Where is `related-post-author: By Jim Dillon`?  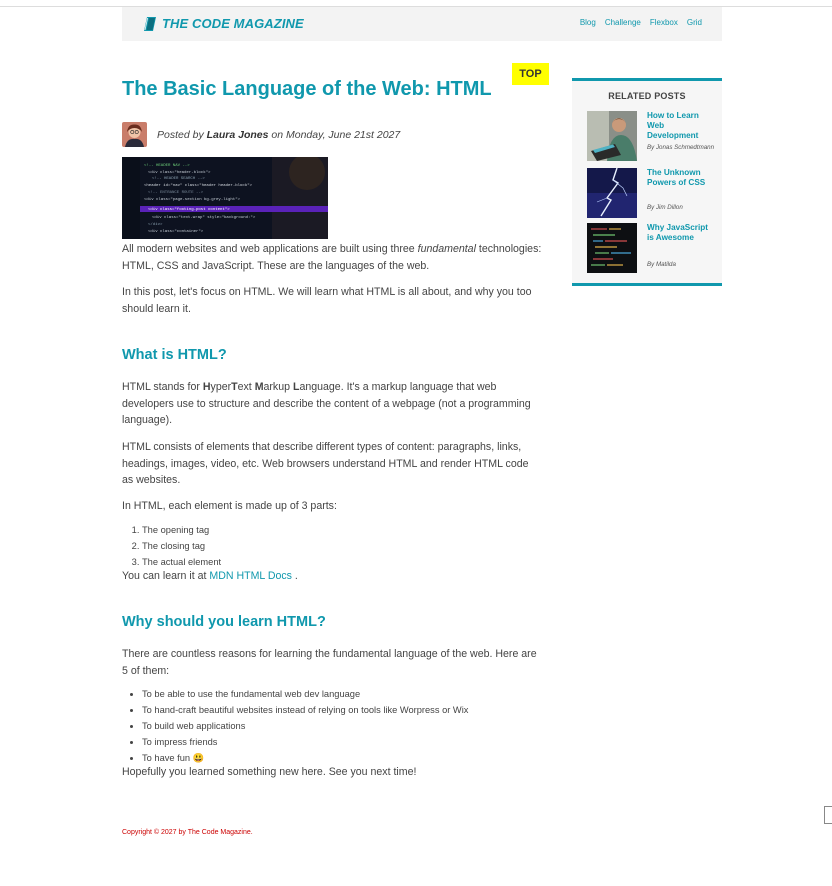 related-post-author: By Jim Dillon is located at coordinates (665, 207).